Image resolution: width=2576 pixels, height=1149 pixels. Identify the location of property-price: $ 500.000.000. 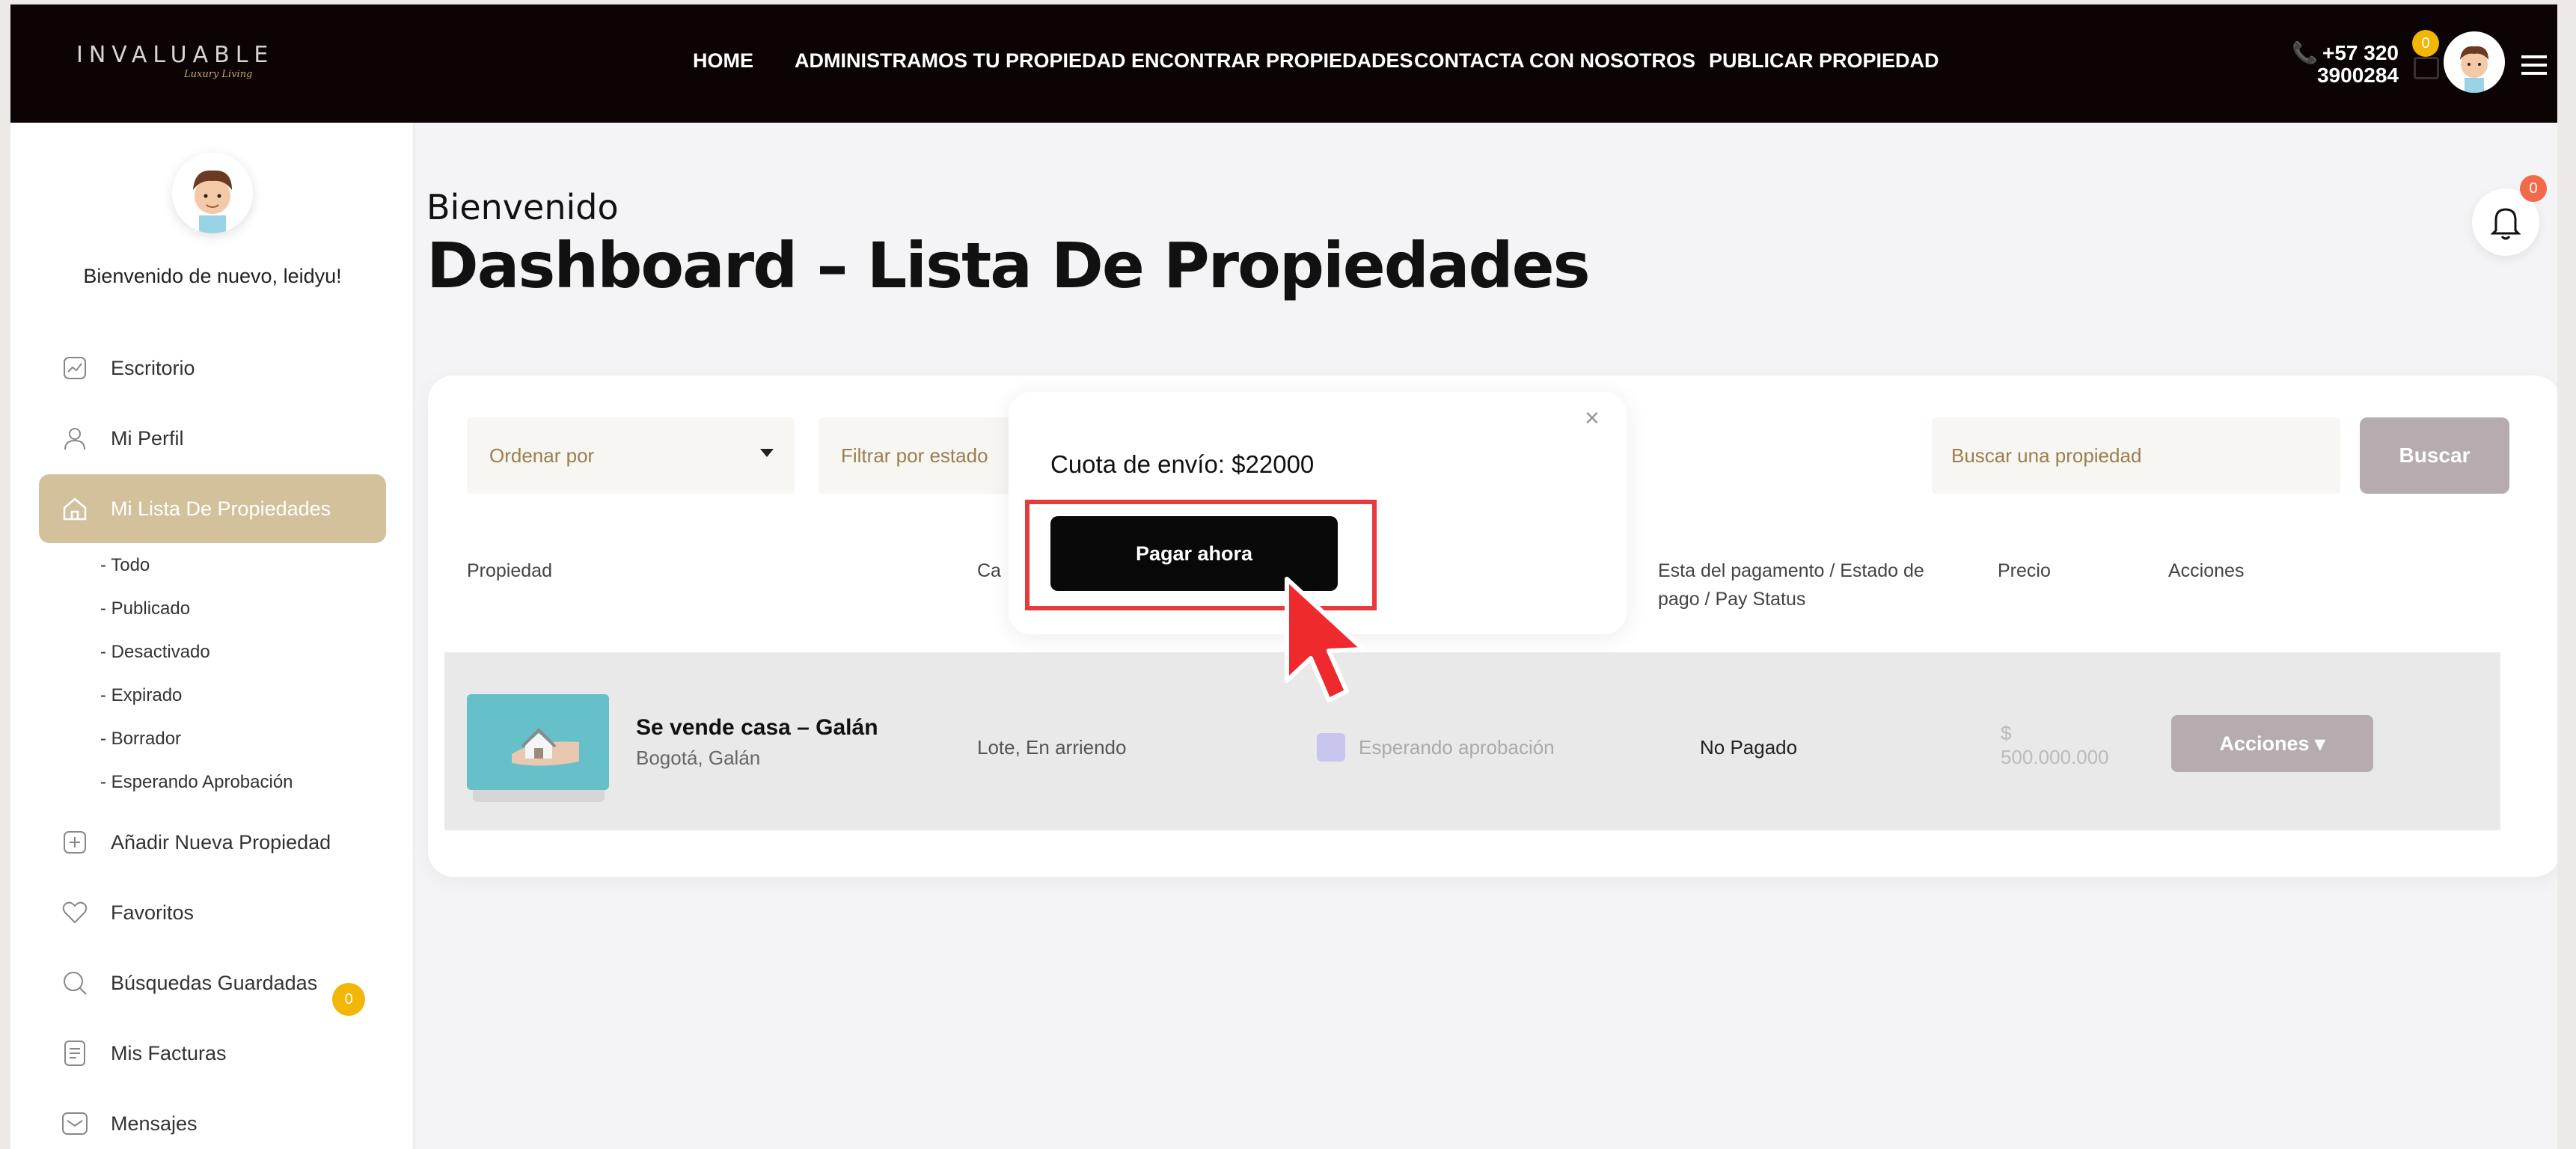
(2055, 745).